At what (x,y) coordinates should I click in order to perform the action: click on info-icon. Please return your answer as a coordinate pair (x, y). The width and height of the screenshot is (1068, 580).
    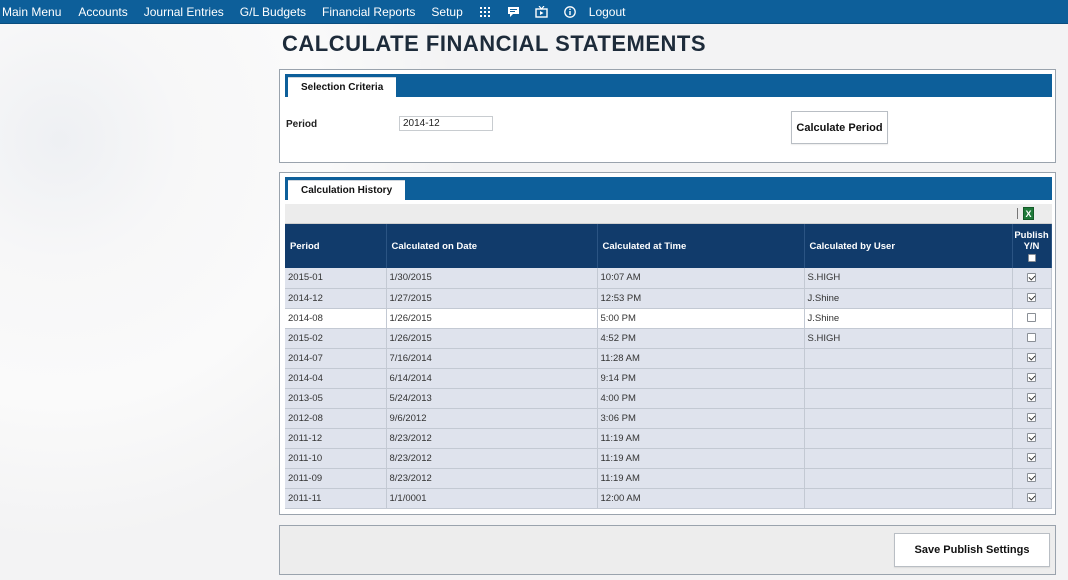
    Looking at the image, I should click on (570, 12).